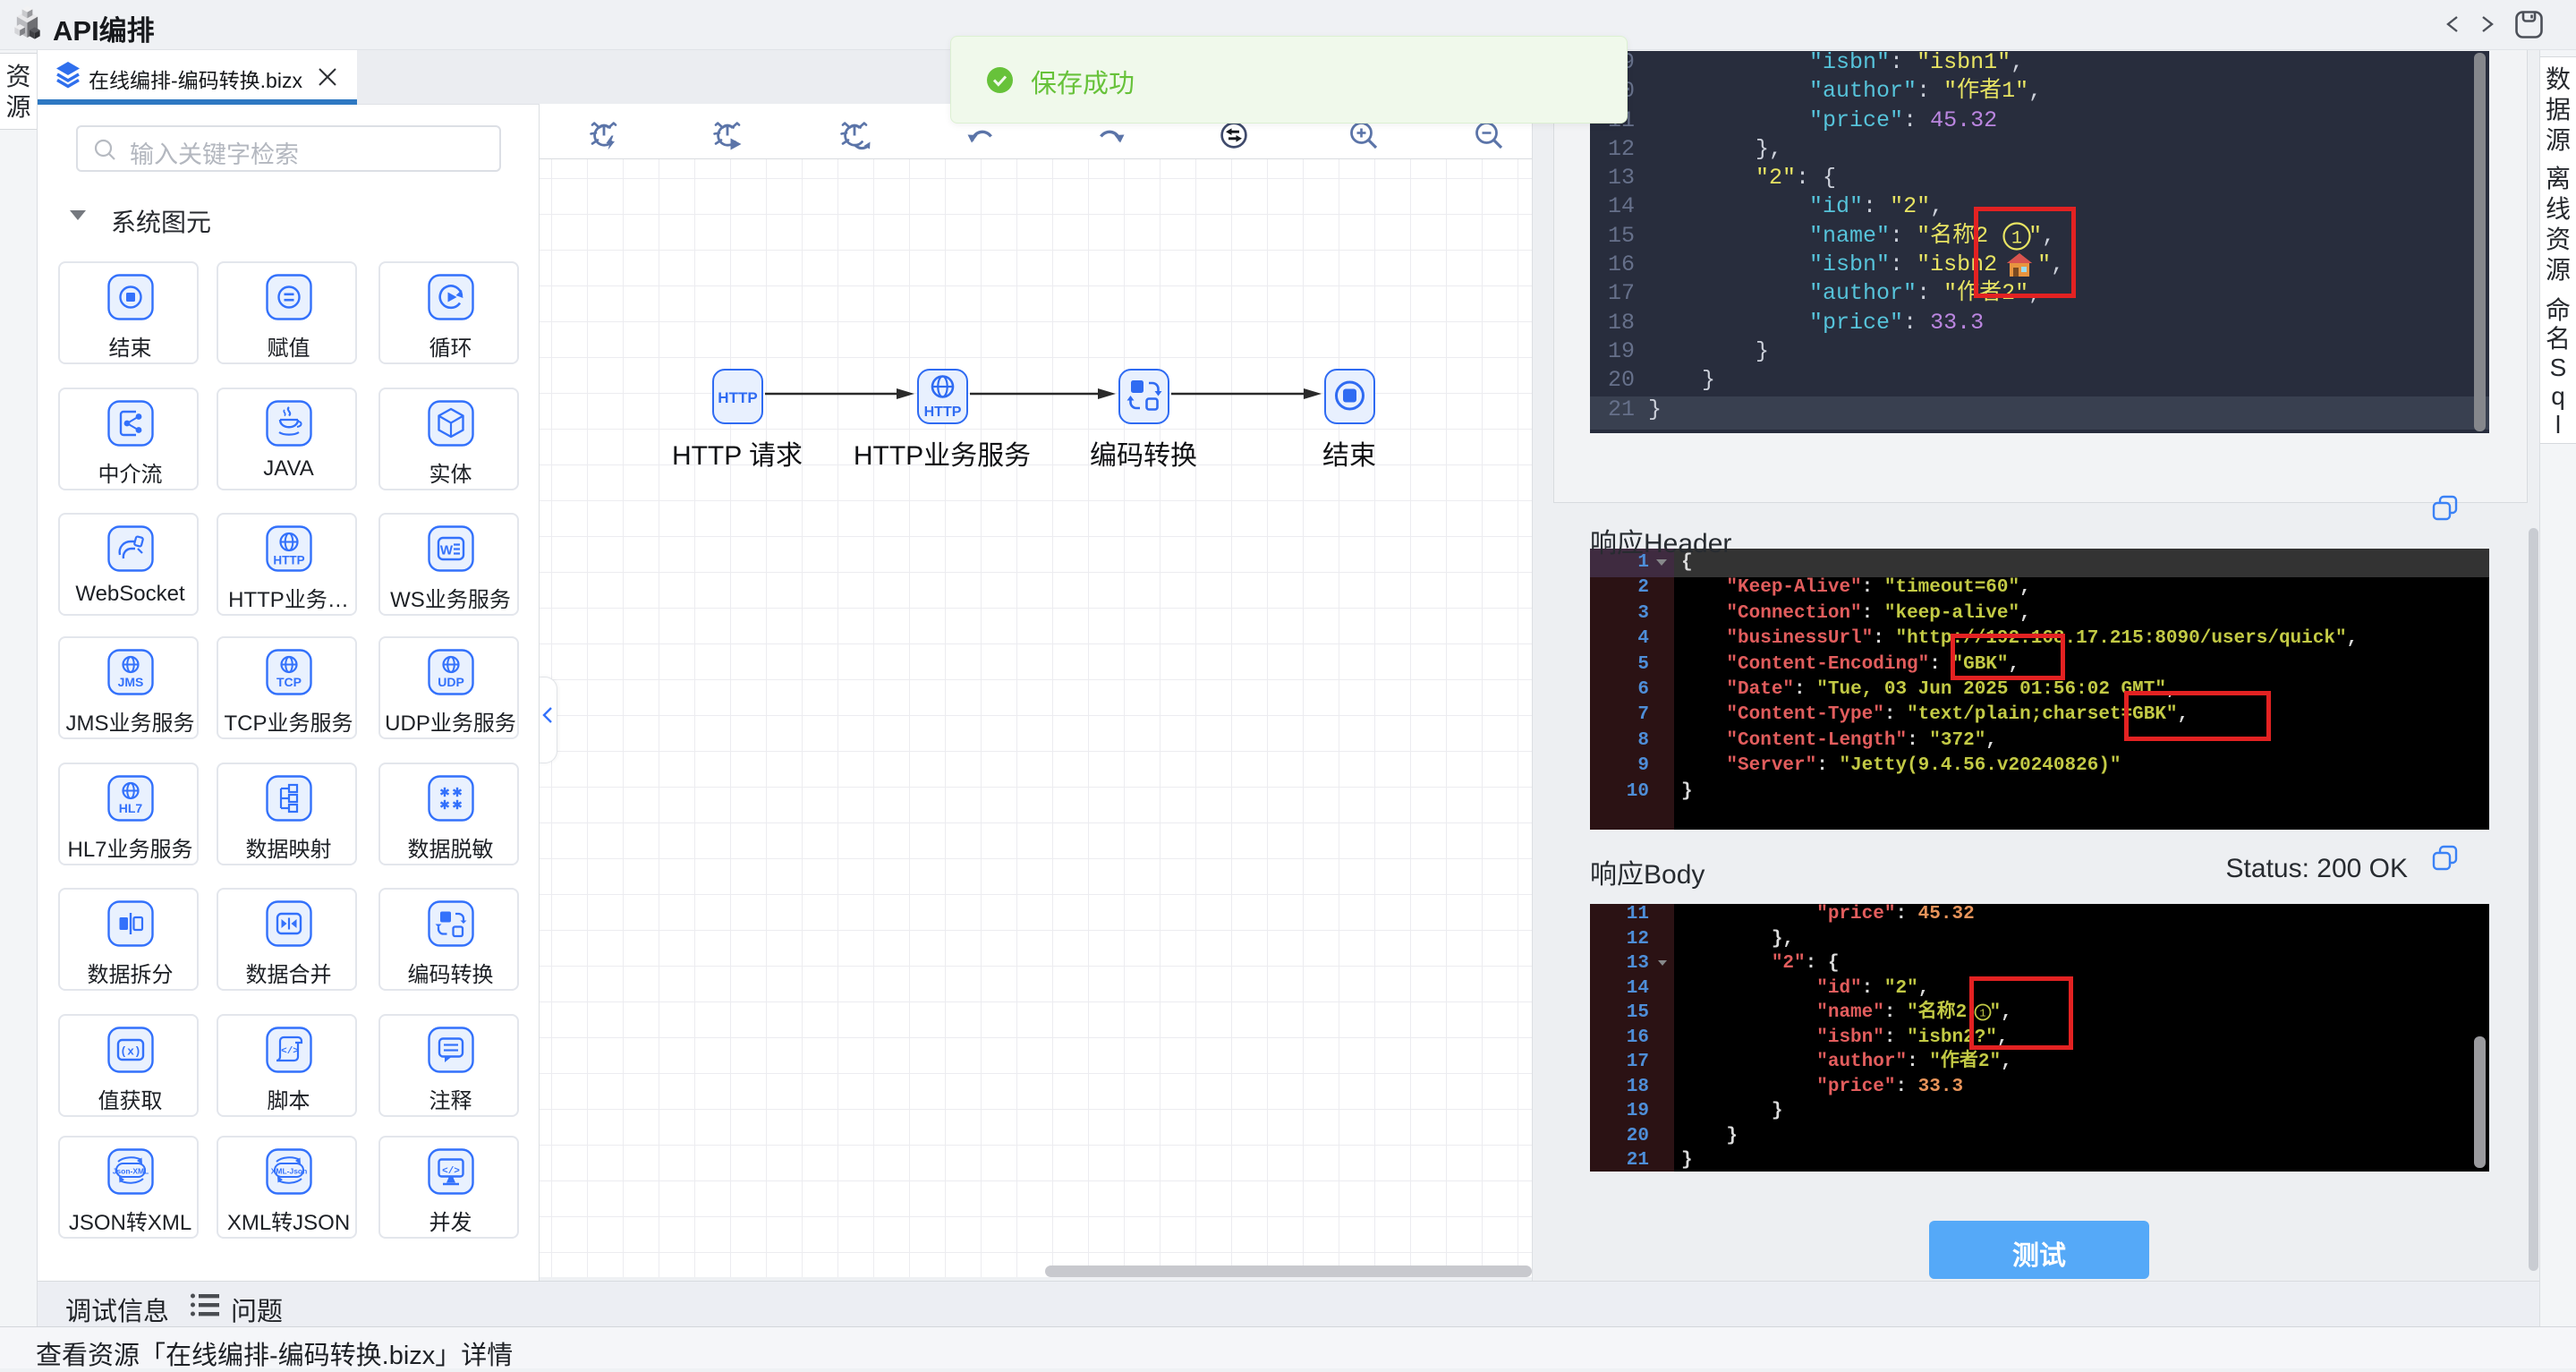  I want to click on svg-text: UDP, so click(451, 682).